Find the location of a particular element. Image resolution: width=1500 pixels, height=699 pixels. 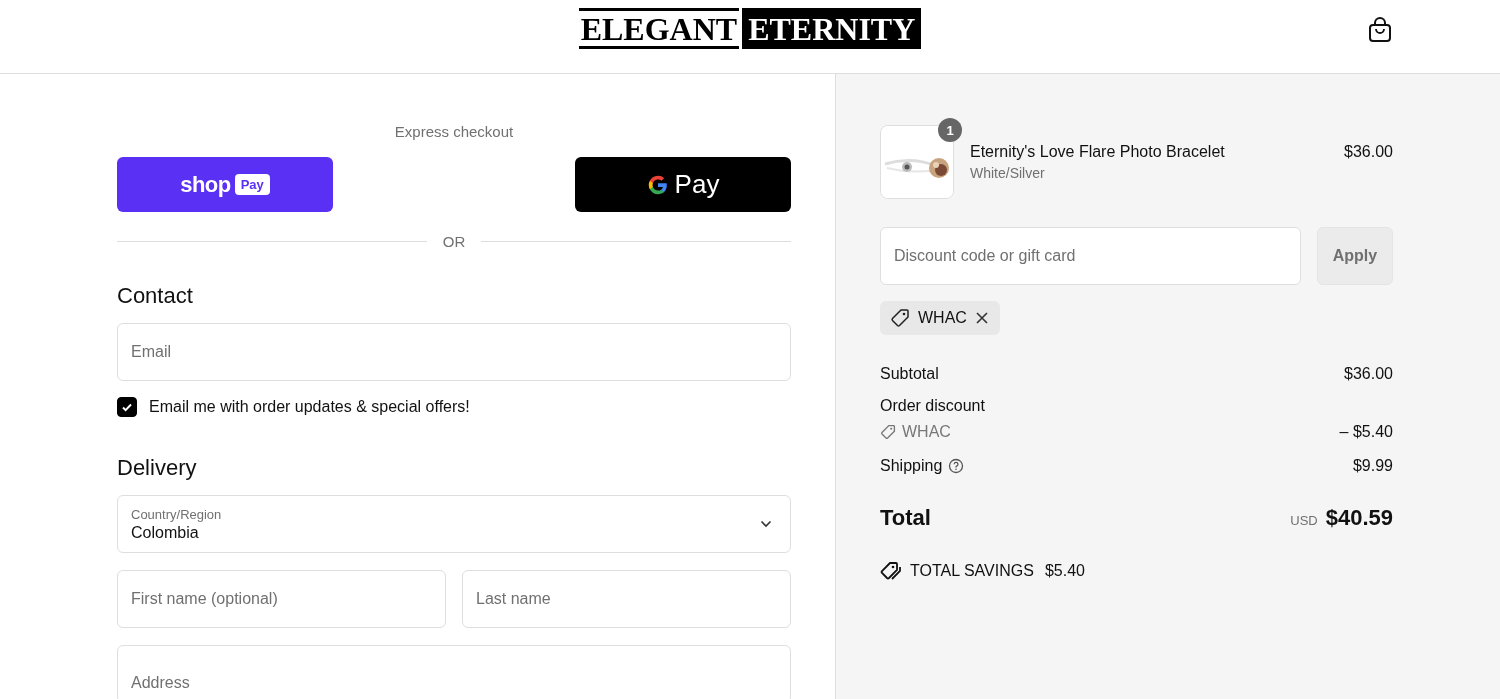

total-amount: $40.59 is located at coordinates (1359, 518).